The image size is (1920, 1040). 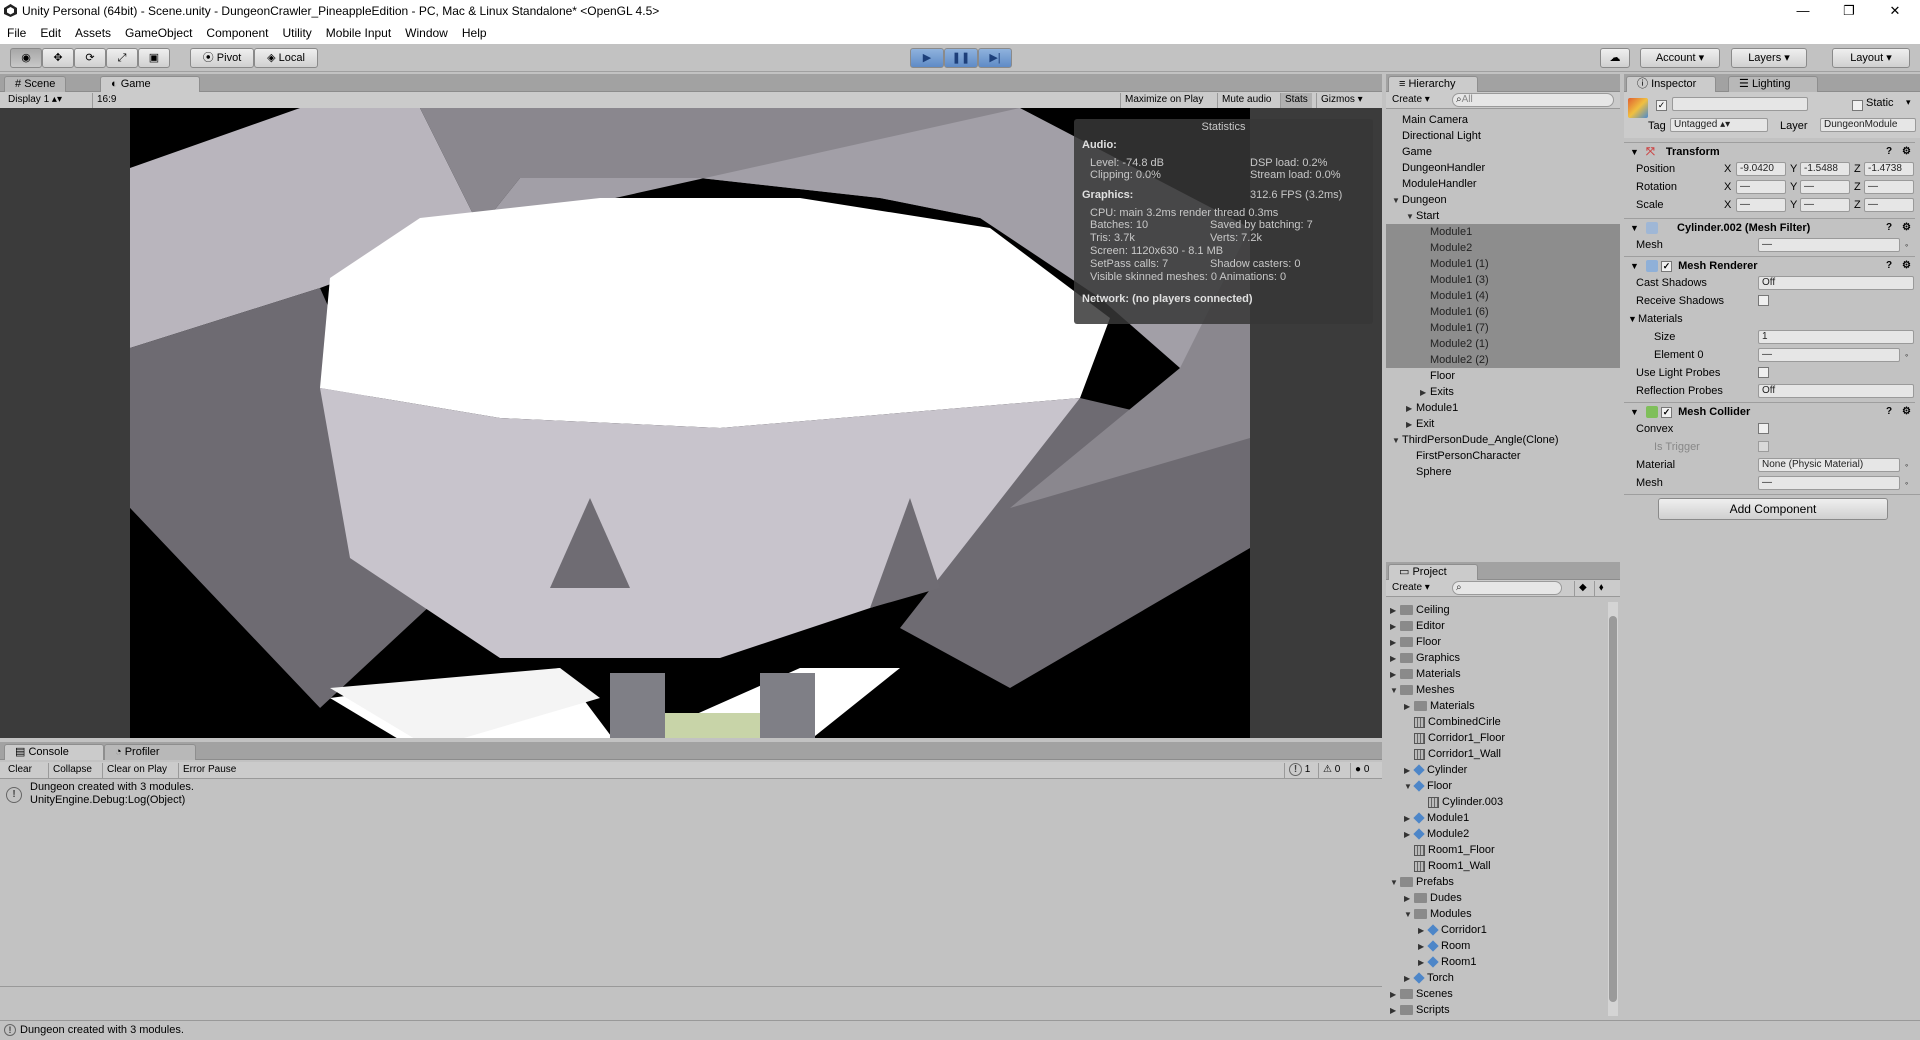 I want to click on menu-gameobject: GameObject, so click(x=158, y=33).